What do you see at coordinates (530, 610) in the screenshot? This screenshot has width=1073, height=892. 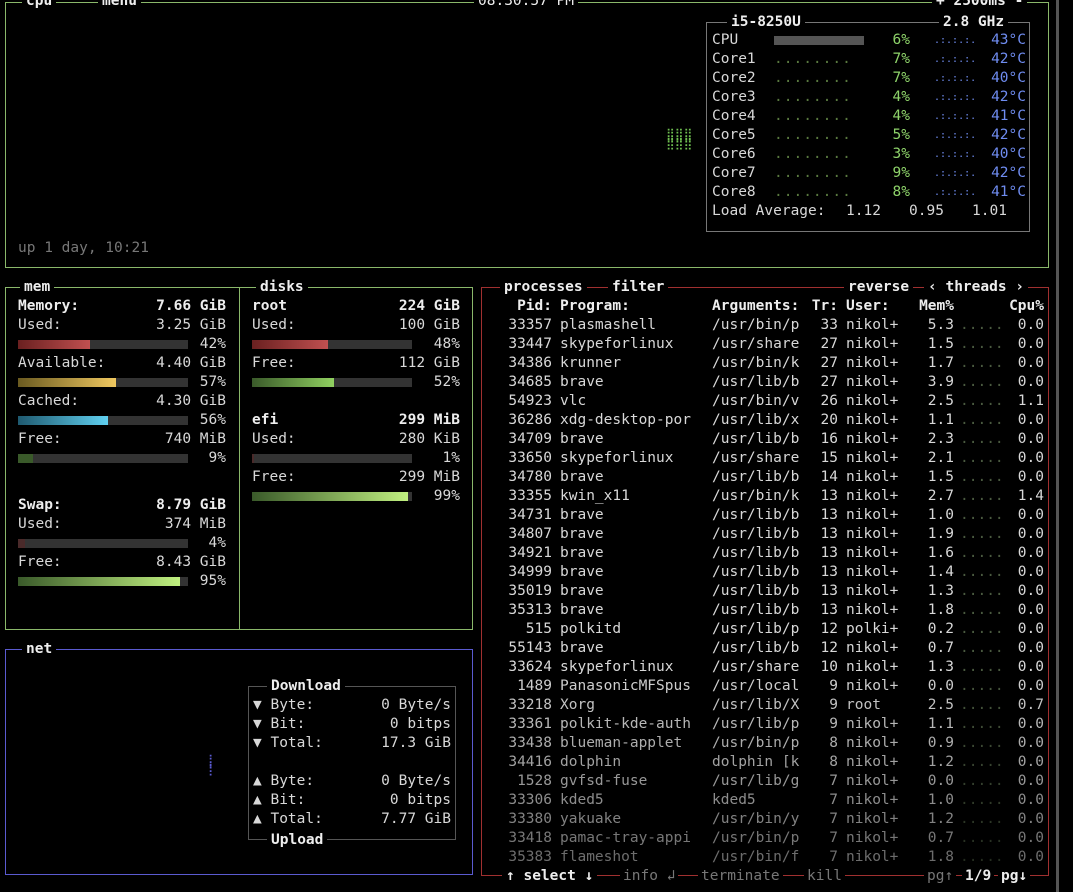 I see `process-cell: 35313` at bounding box center [530, 610].